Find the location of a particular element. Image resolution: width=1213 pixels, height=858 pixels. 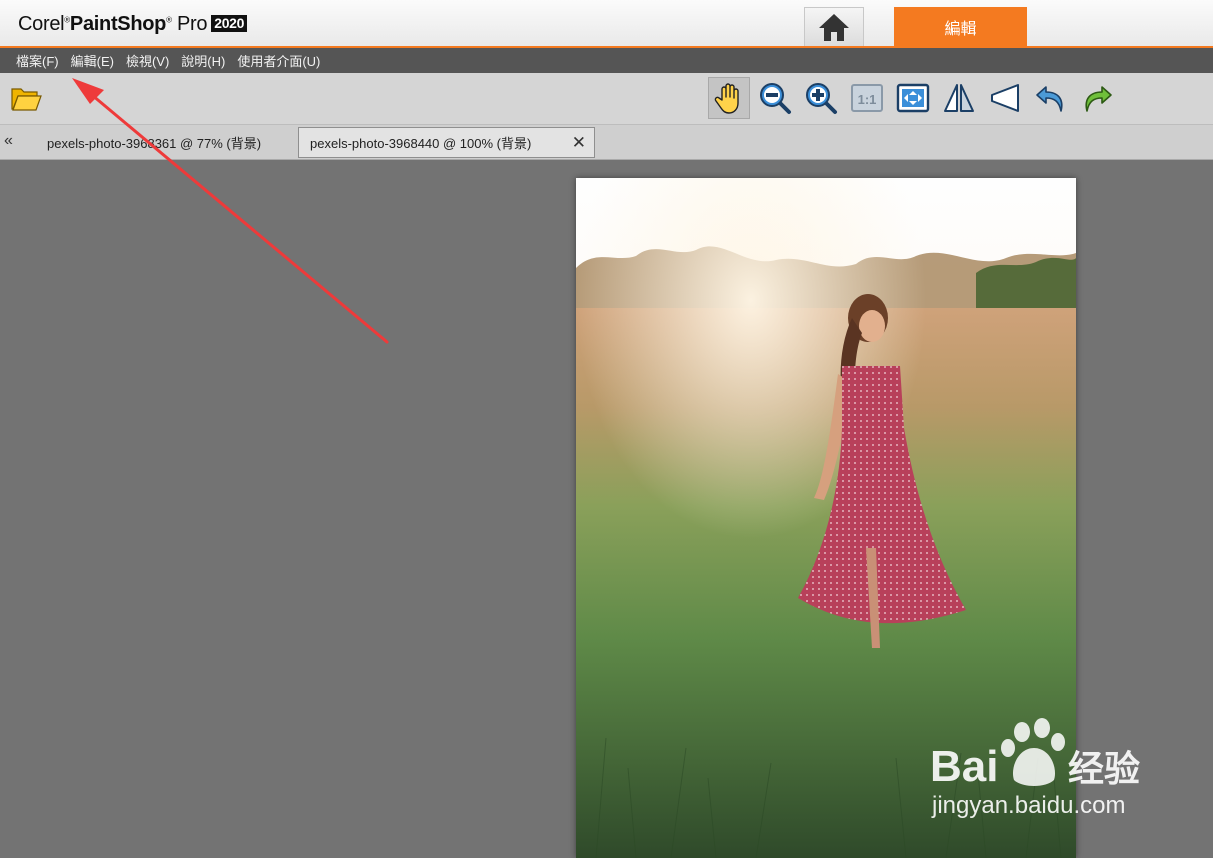

tab-document-2: pexels-photo-3968440 @ 100% (背景) ✕ is located at coordinates (446, 142).